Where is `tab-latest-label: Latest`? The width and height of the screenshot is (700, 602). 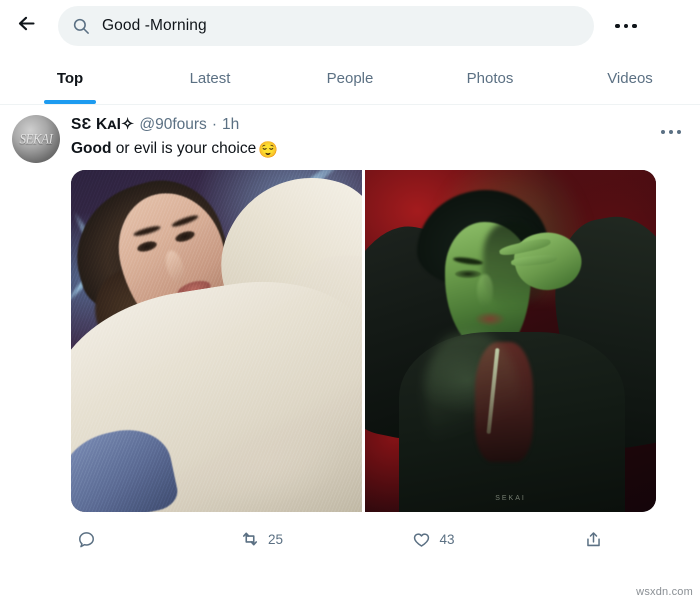 tab-latest-label: Latest is located at coordinates (210, 78).